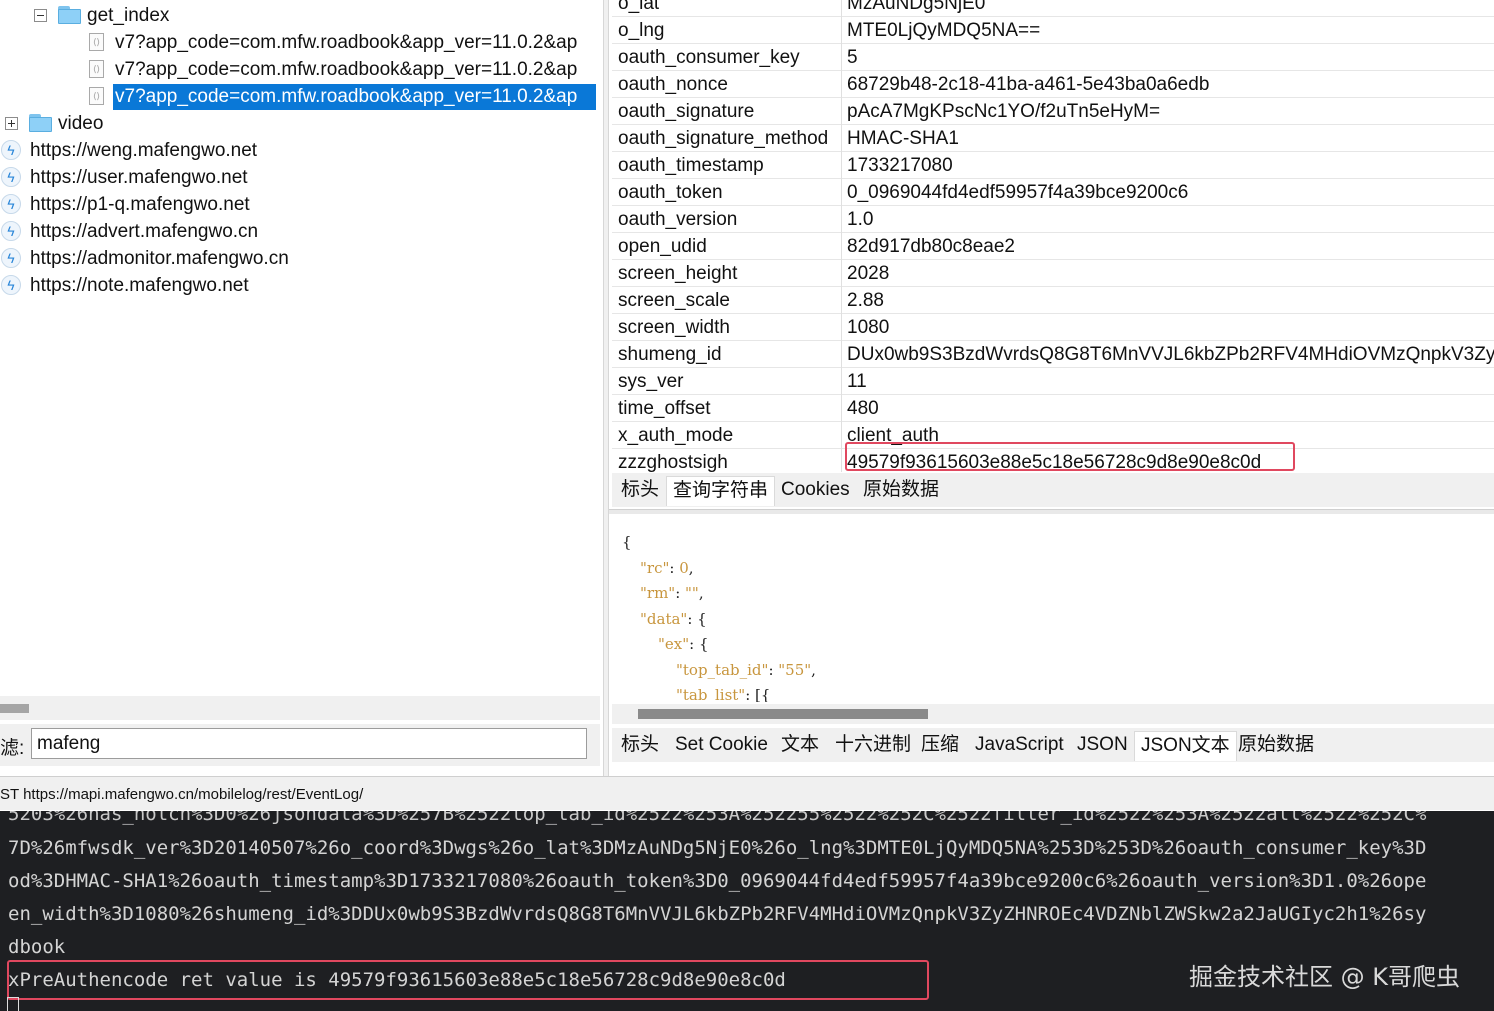  I want to click on tab-json: JSON, so click(1102, 746).